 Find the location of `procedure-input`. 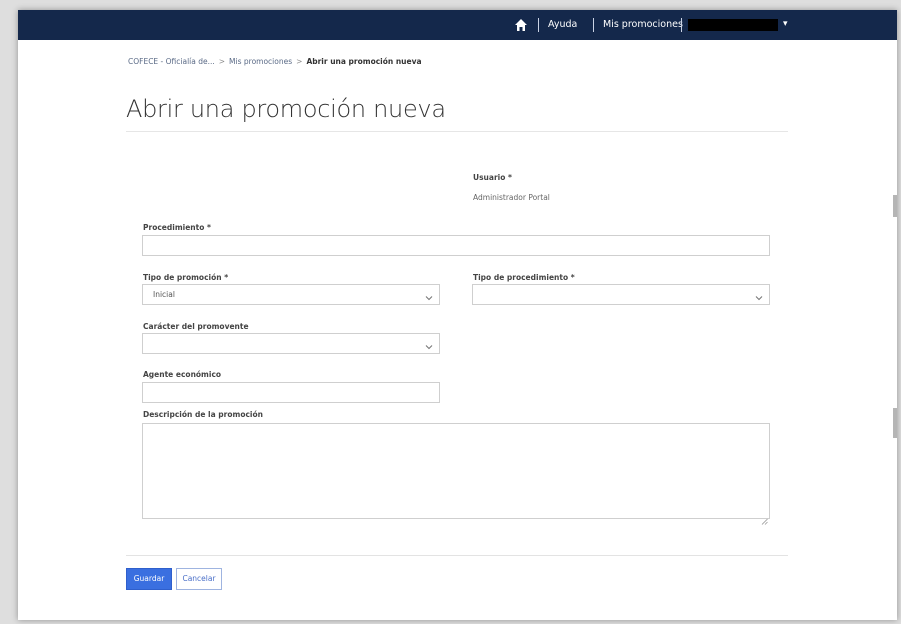

procedure-input is located at coordinates (456, 245).